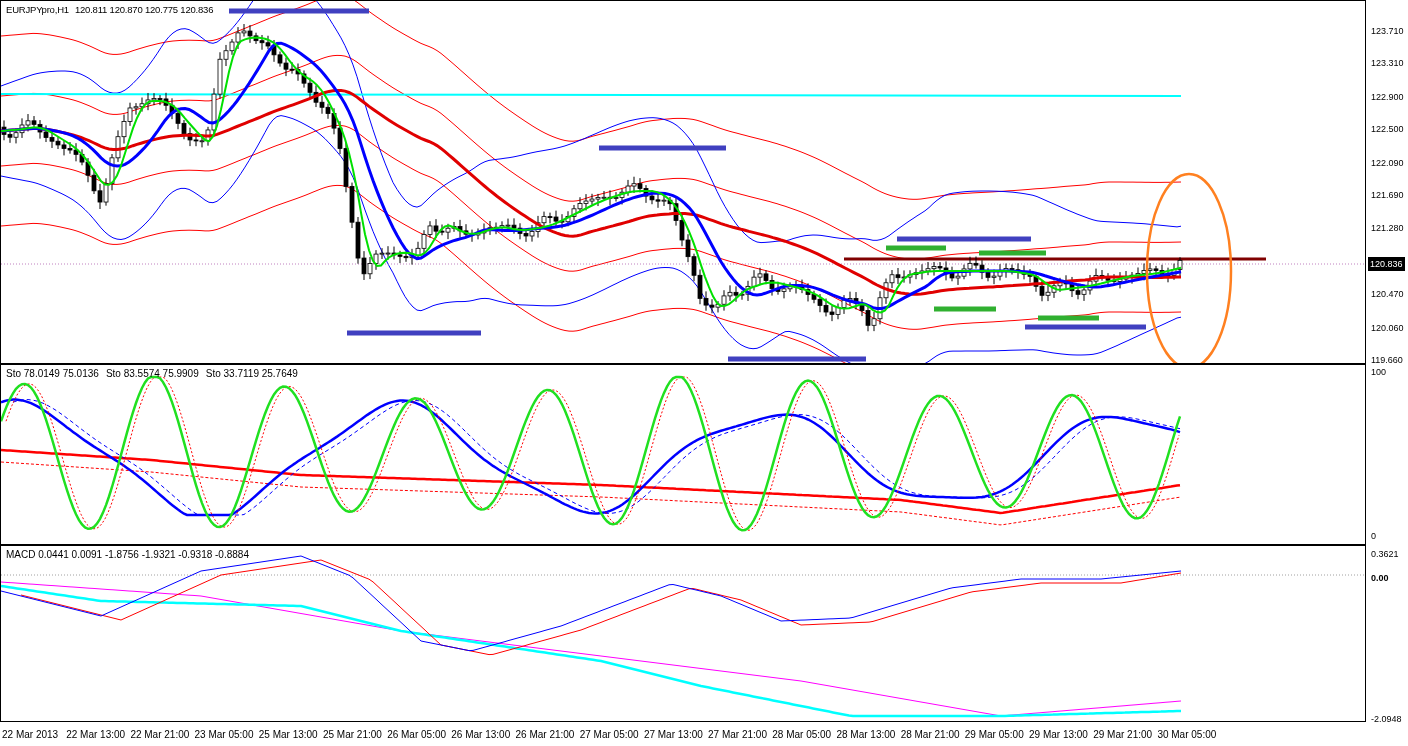  Describe the element at coordinates (1386, 264) in the screenshot. I see `current-price-label: 120.836` at that location.